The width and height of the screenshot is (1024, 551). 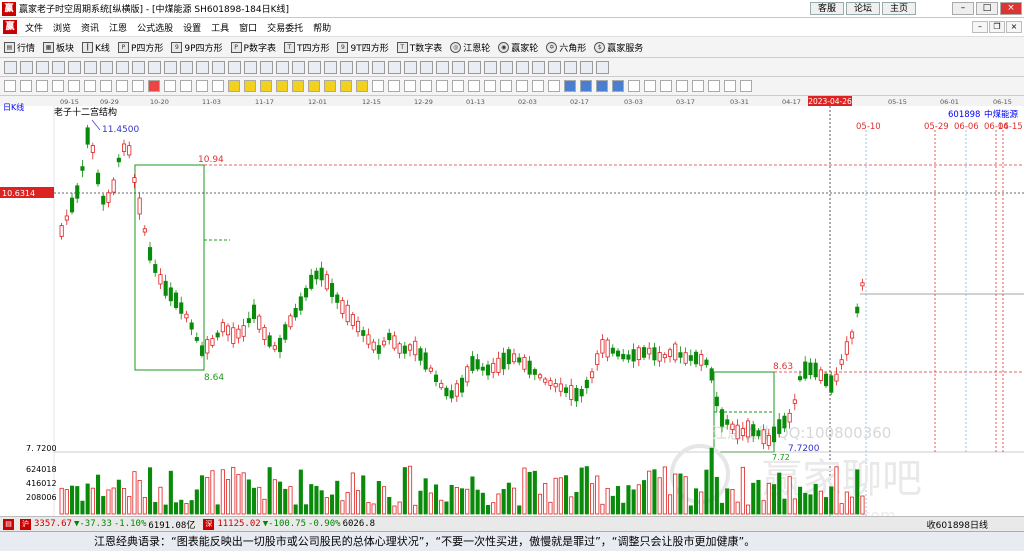 What do you see at coordinates (827, 8) in the screenshot?
I see `support-link: 客服` at bounding box center [827, 8].